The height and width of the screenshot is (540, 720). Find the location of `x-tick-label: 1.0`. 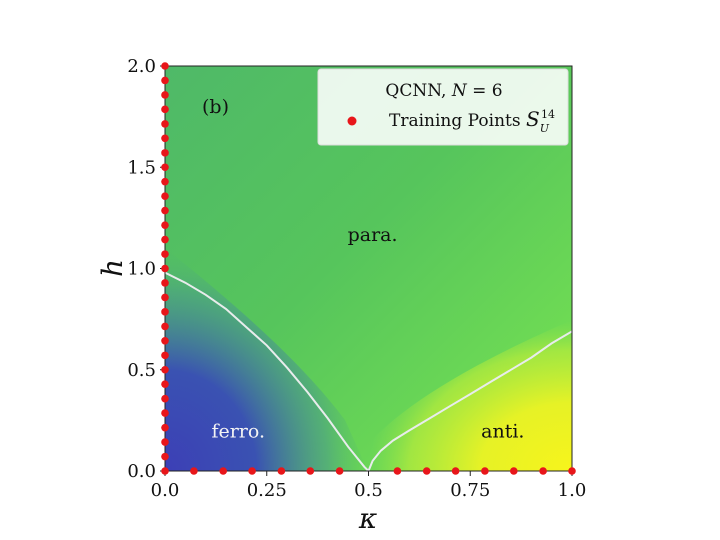

x-tick-label: 1.0 is located at coordinates (572, 490).